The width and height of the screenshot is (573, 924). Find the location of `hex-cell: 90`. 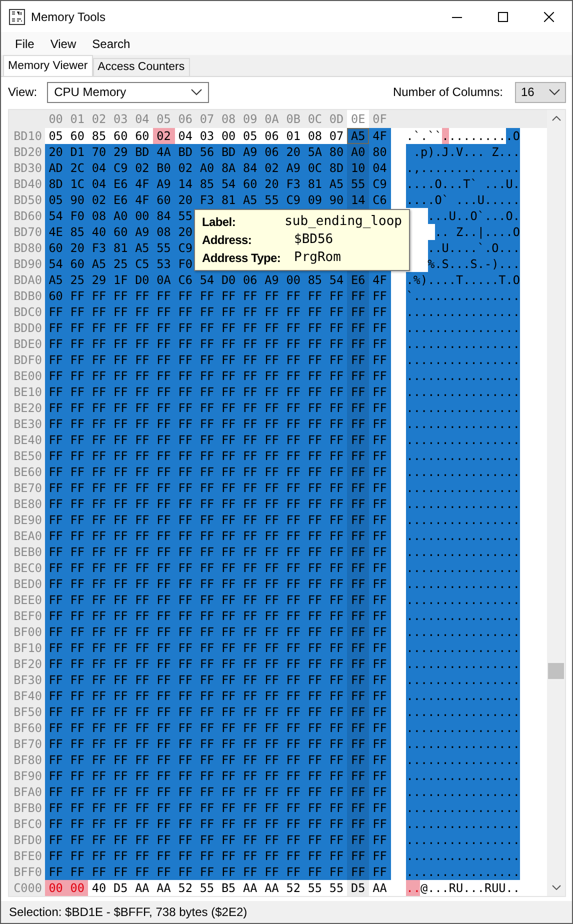

hex-cell: 90 is located at coordinates (77, 200).